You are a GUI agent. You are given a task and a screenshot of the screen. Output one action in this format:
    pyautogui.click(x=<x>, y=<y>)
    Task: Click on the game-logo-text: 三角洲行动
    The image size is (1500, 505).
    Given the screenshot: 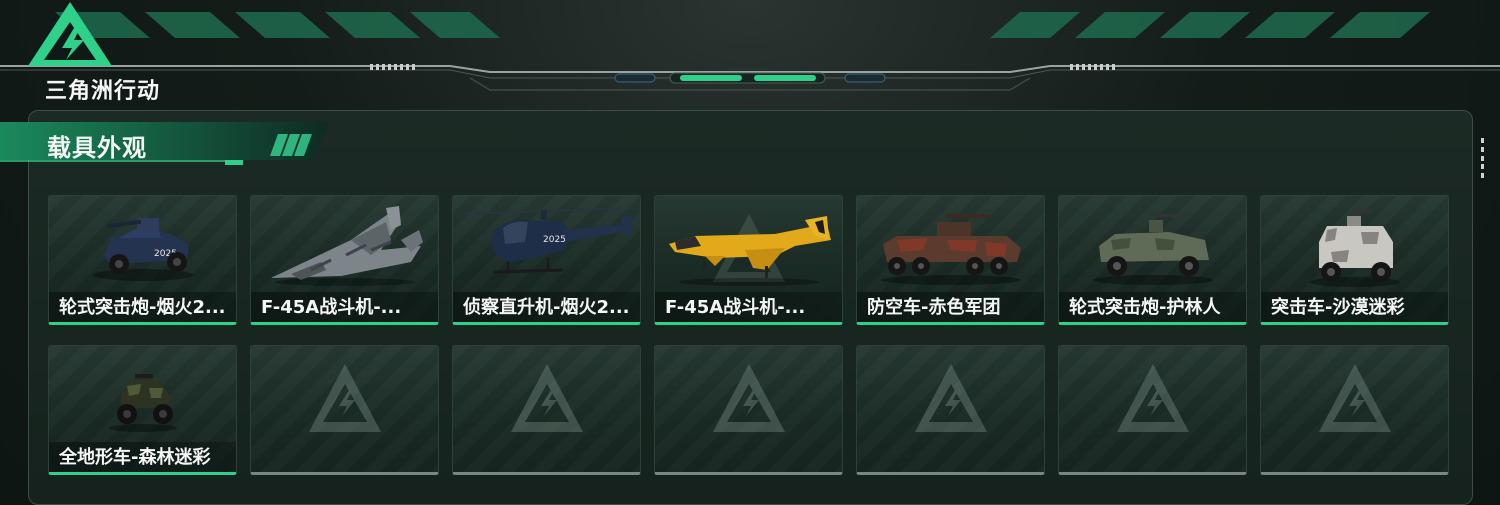 What is the action you would take?
    pyautogui.click(x=103, y=91)
    